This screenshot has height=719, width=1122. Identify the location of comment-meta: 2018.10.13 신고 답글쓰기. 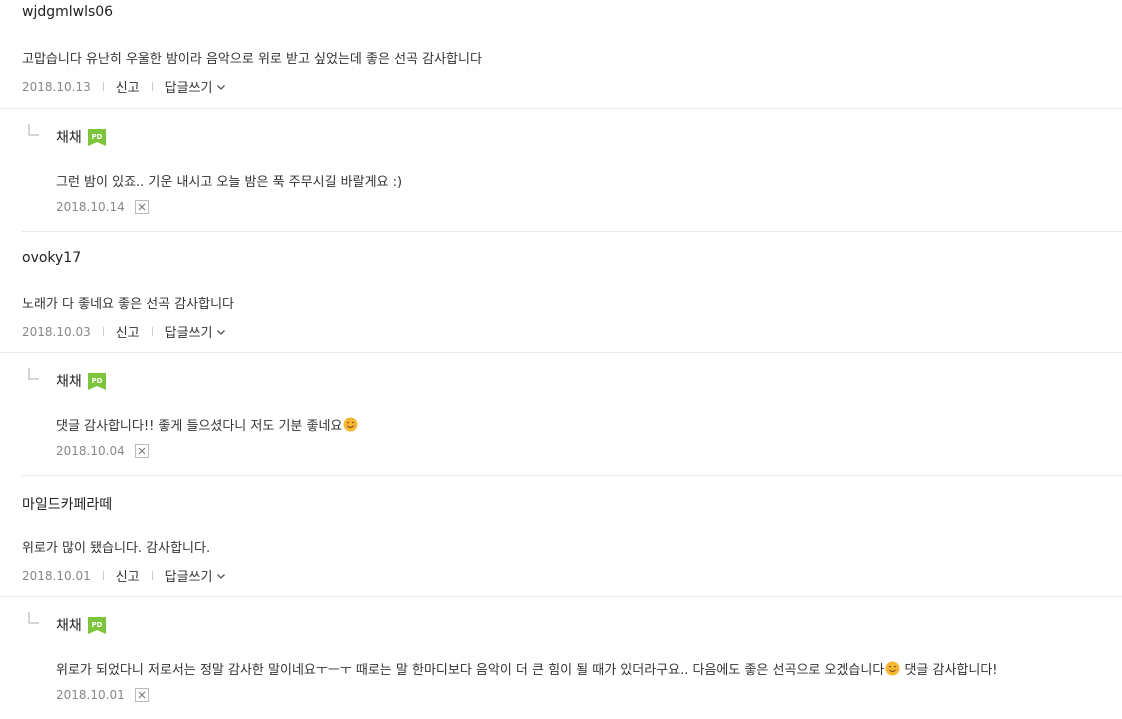
(124, 86).